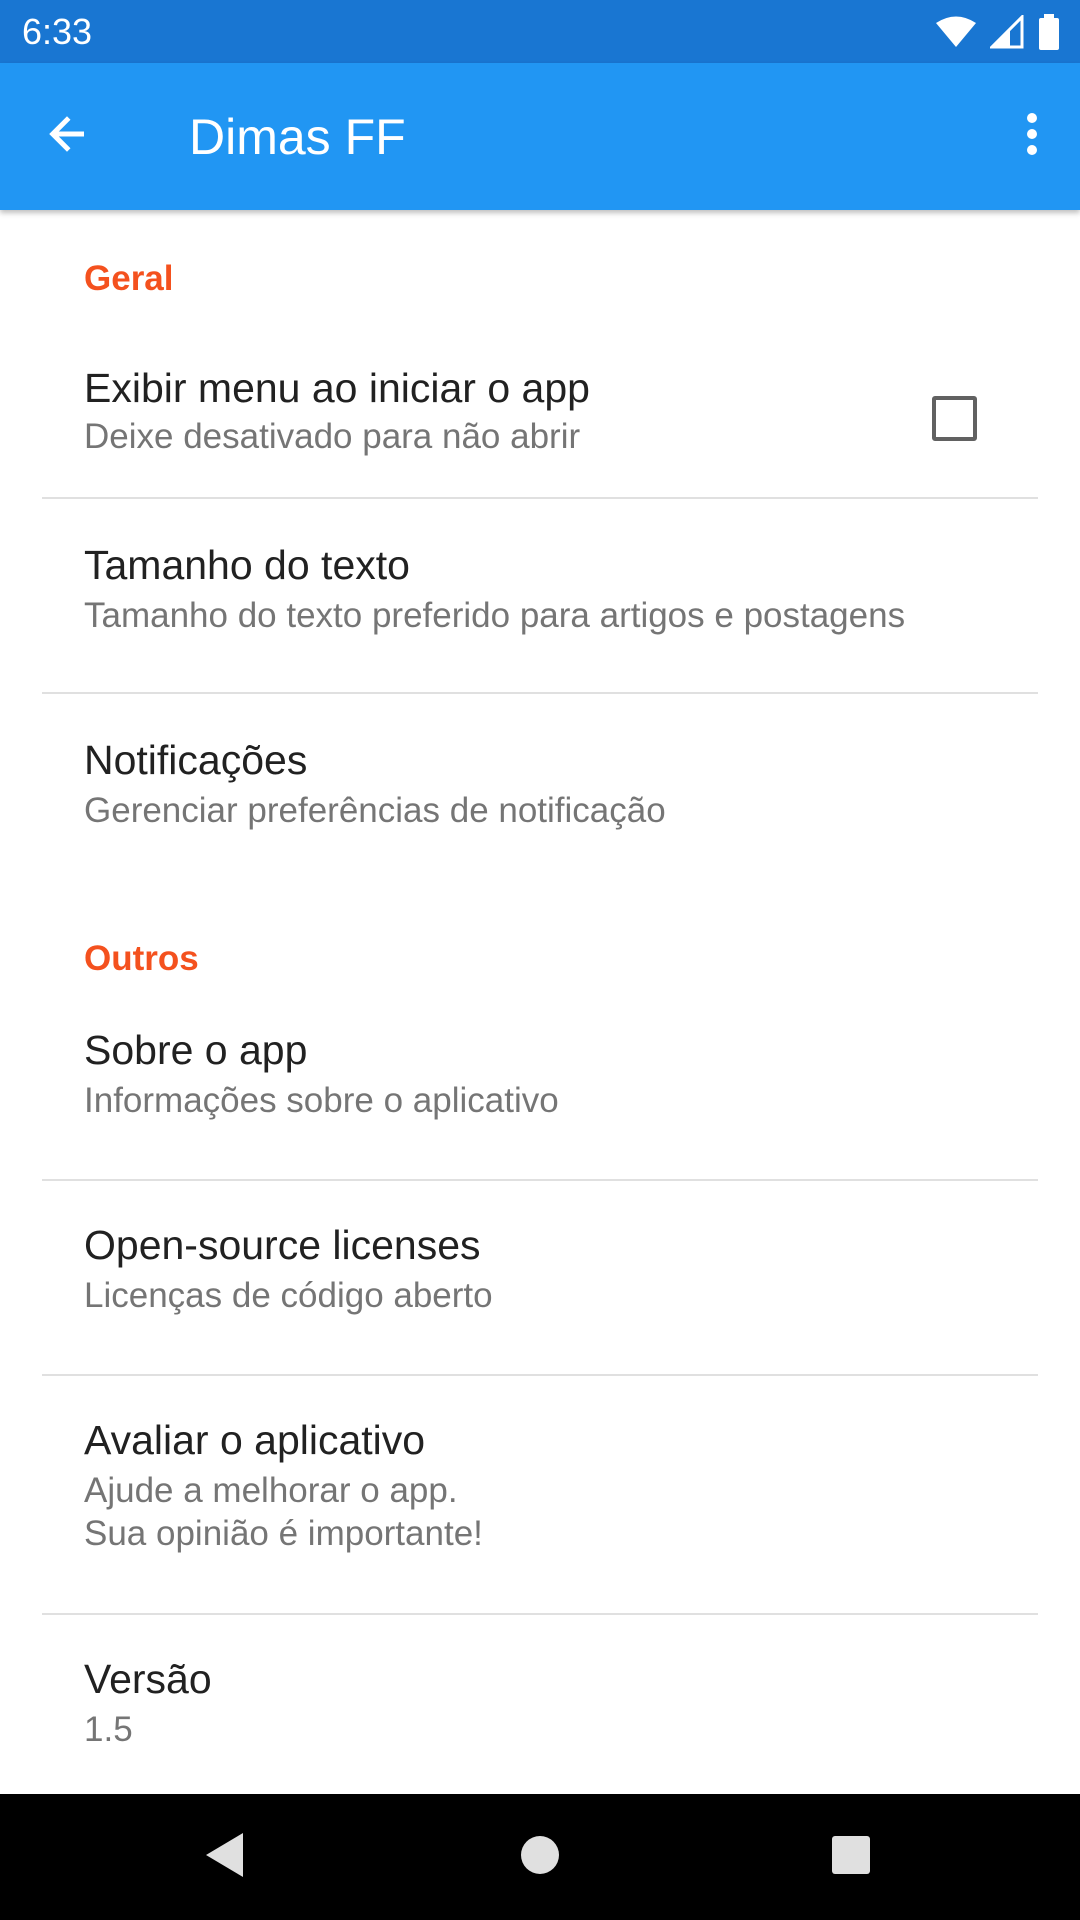 This screenshot has width=1080, height=1920. I want to click on category-others: Outros, so click(141, 958).